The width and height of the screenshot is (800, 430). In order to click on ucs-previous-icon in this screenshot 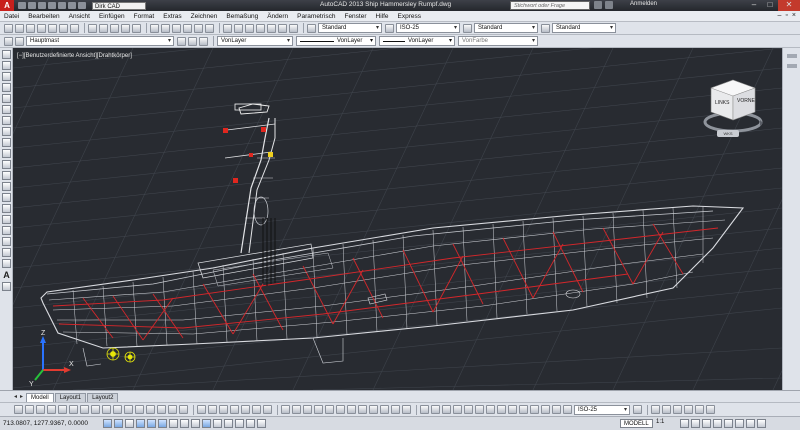, I will do `click(446, 409)`.